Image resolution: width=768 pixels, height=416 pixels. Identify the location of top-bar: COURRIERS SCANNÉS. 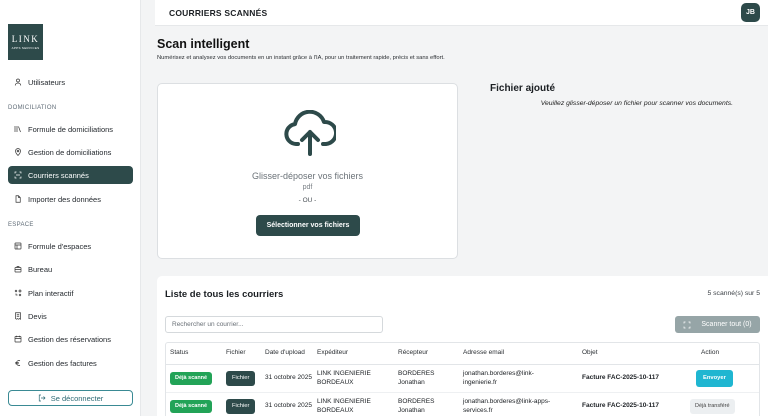
(461, 13).